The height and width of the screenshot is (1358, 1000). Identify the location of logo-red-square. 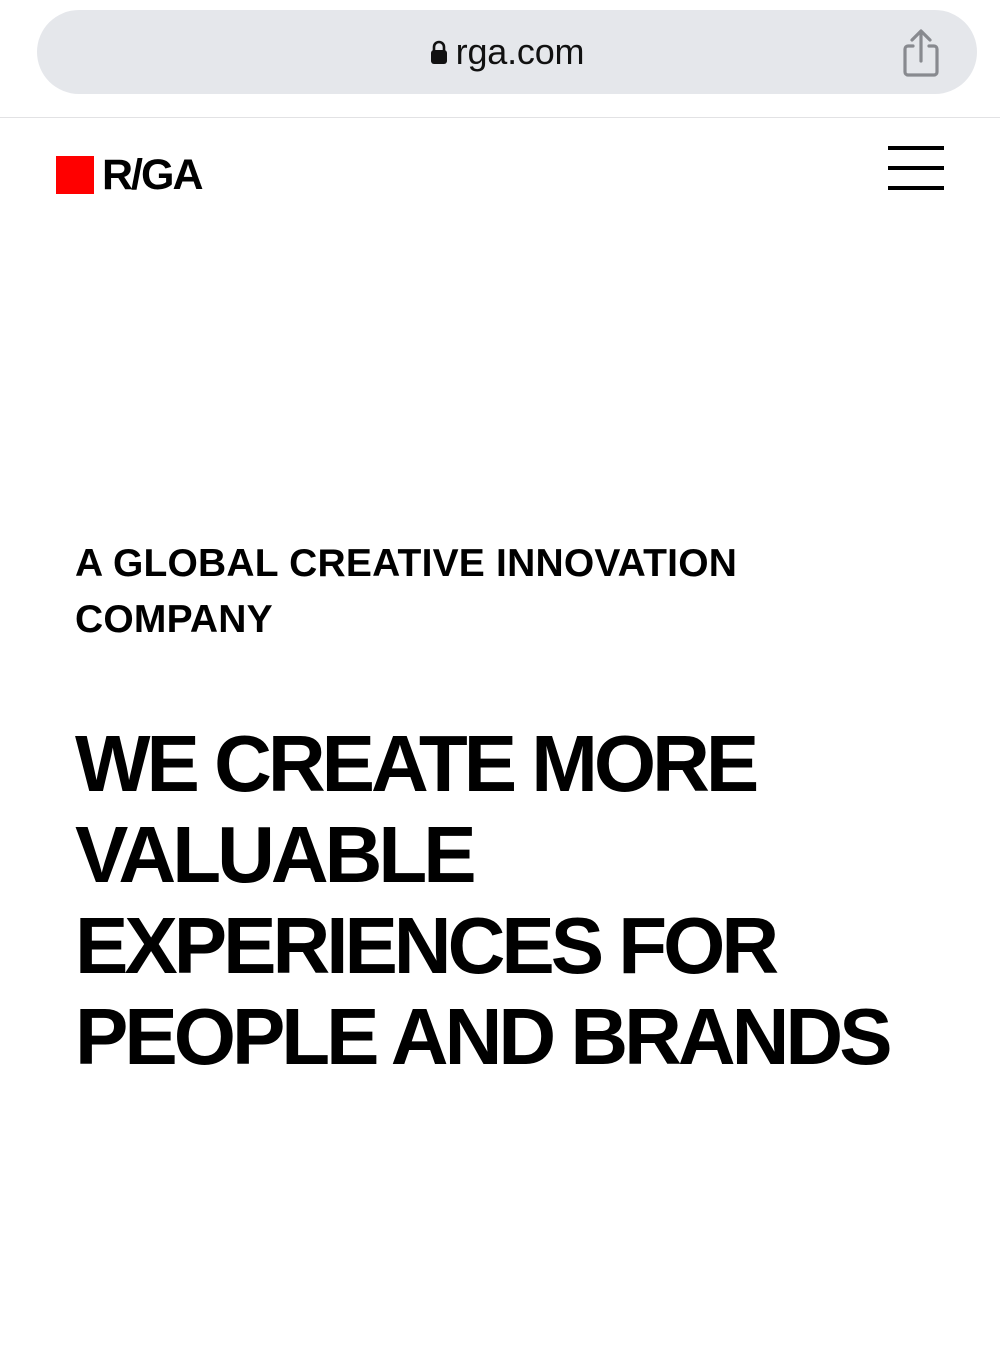
(75, 175).